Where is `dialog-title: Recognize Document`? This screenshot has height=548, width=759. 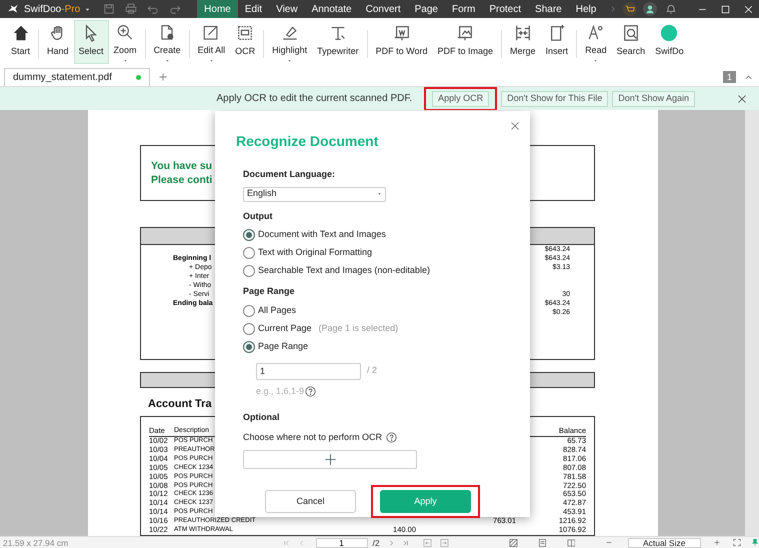 dialog-title: Recognize Document is located at coordinates (308, 141).